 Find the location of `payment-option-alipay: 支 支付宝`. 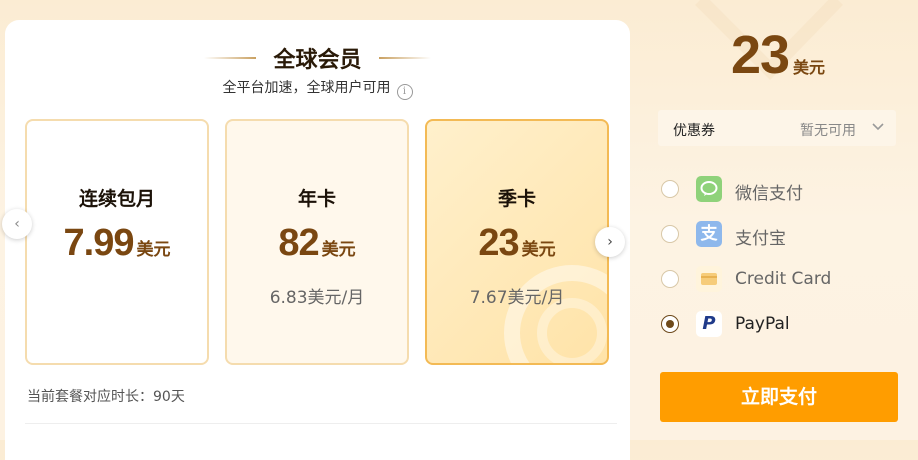

payment-option-alipay: 支 支付宝 is located at coordinates (777, 234).